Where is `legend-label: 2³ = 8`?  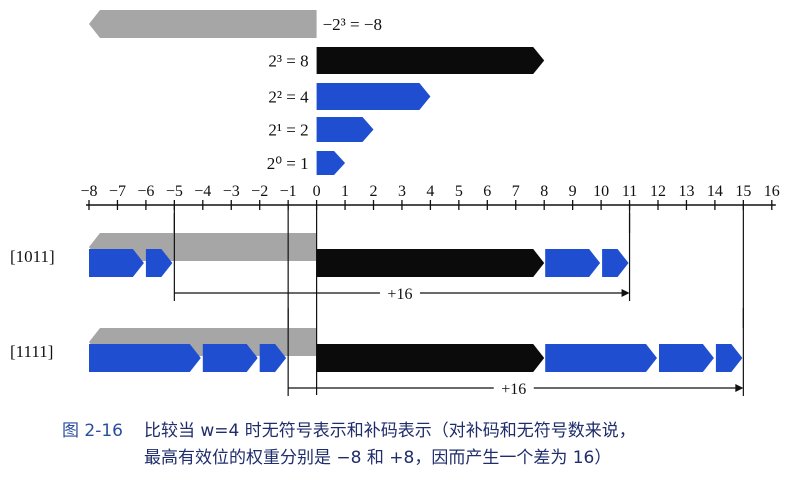 legend-label: 2³ = 8 is located at coordinates (288, 61).